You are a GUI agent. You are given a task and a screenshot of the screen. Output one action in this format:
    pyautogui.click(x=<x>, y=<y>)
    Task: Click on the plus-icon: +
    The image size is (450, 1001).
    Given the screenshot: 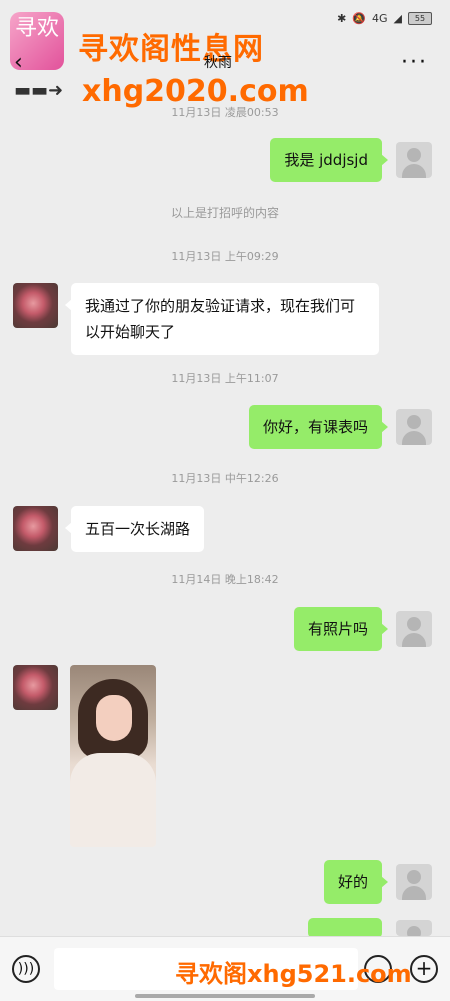 What is the action you would take?
    pyautogui.click(x=424, y=969)
    